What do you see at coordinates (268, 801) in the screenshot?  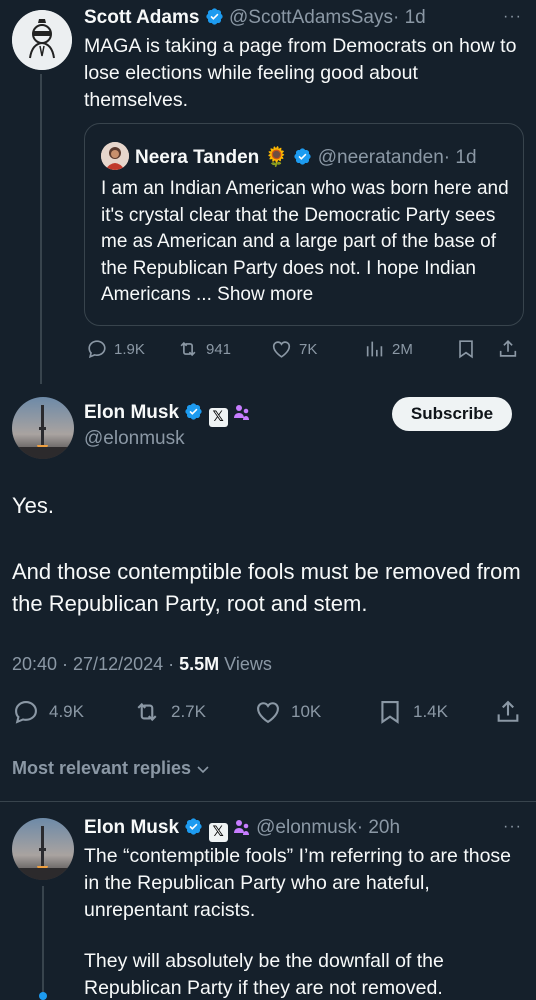 I see `divider` at bounding box center [268, 801].